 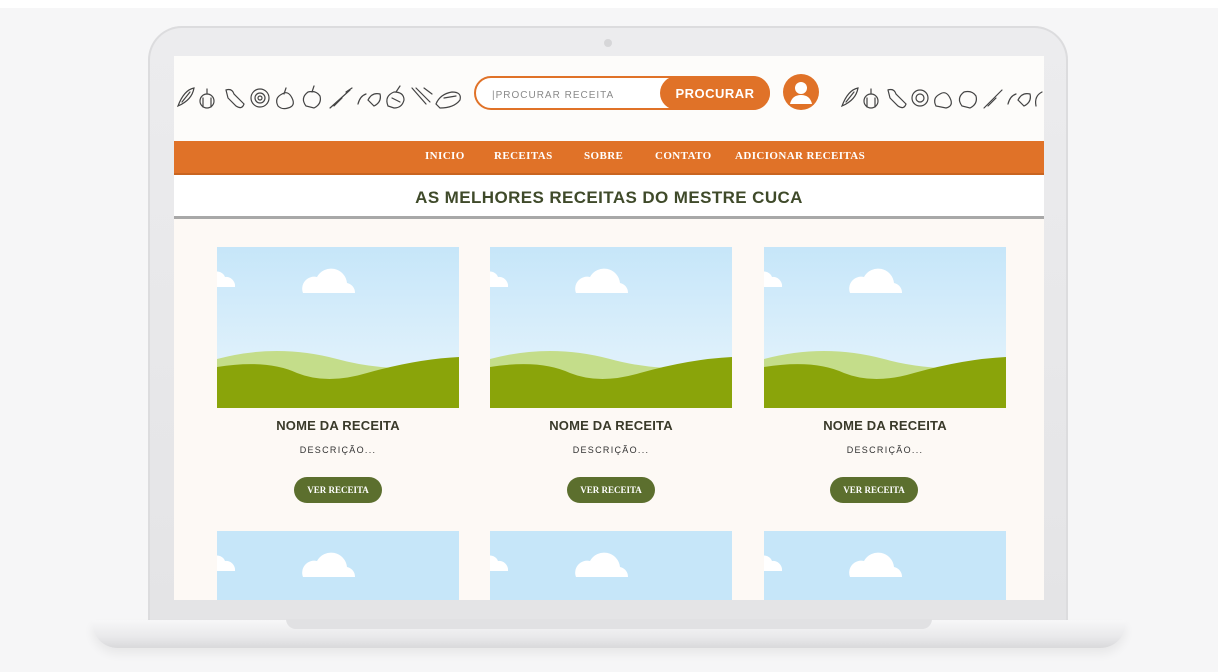 I want to click on vegetable-doodles-right, so click(x=941, y=98).